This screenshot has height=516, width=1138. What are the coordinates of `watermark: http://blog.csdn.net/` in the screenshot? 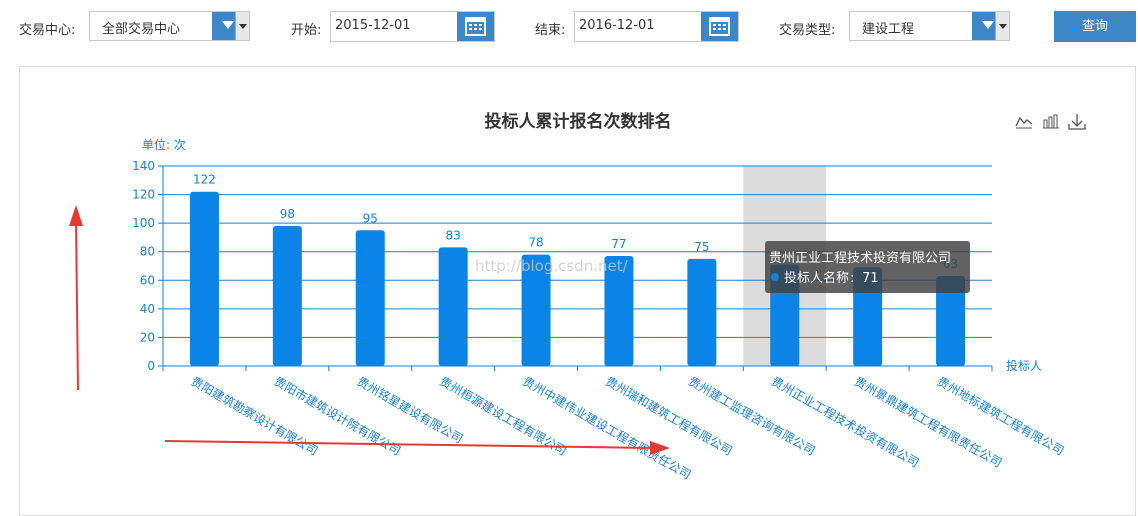 It's located at (552, 266).